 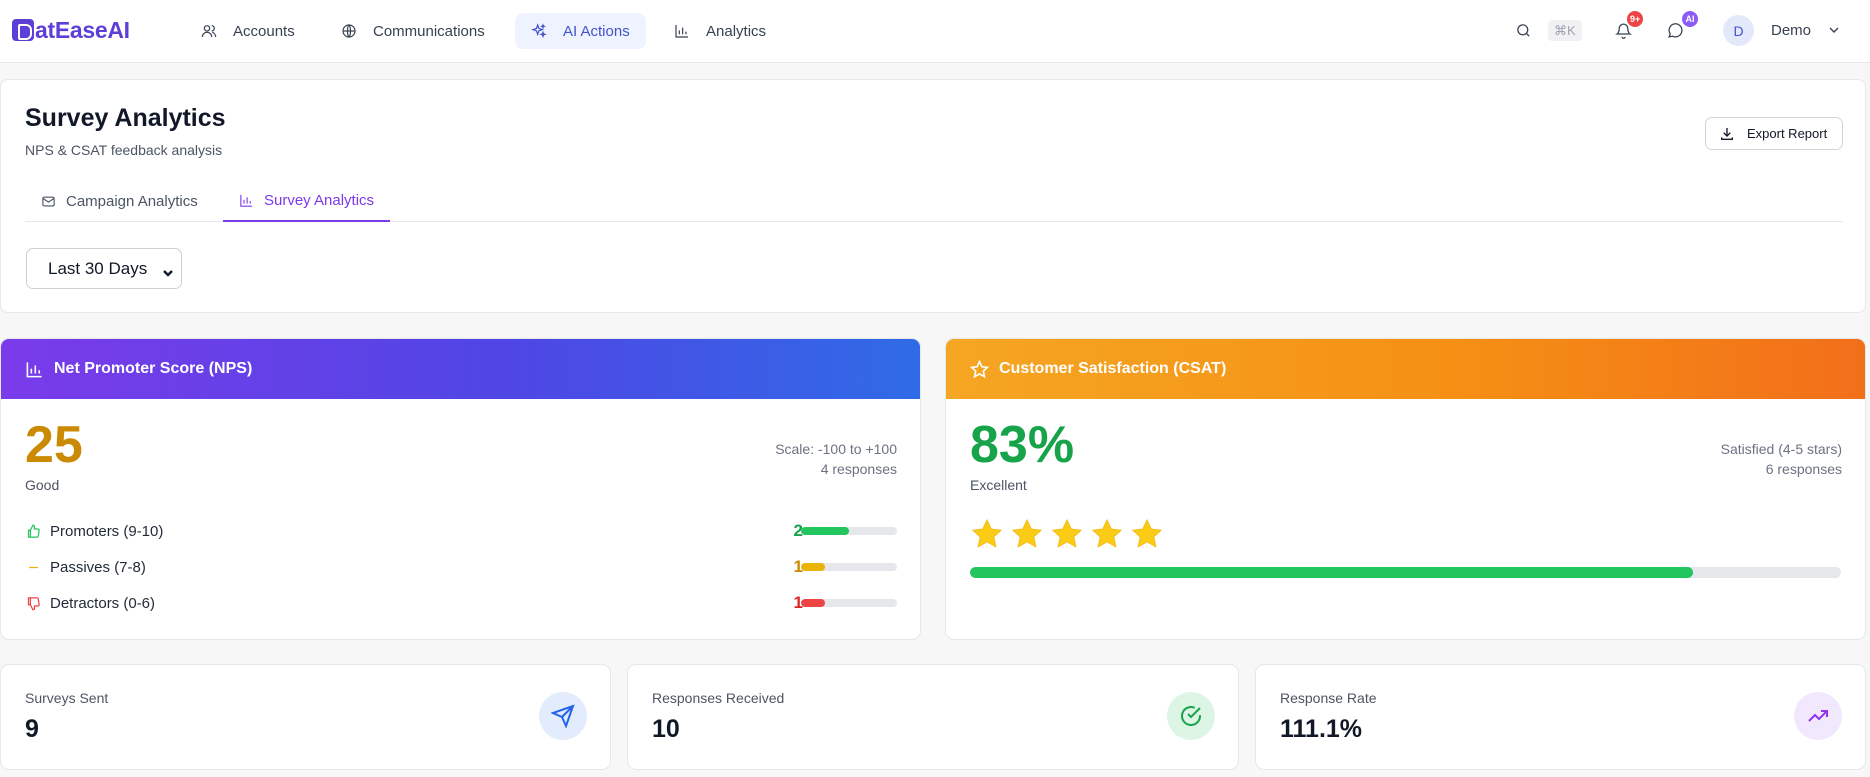 I want to click on search-icon, so click(x=1523, y=30).